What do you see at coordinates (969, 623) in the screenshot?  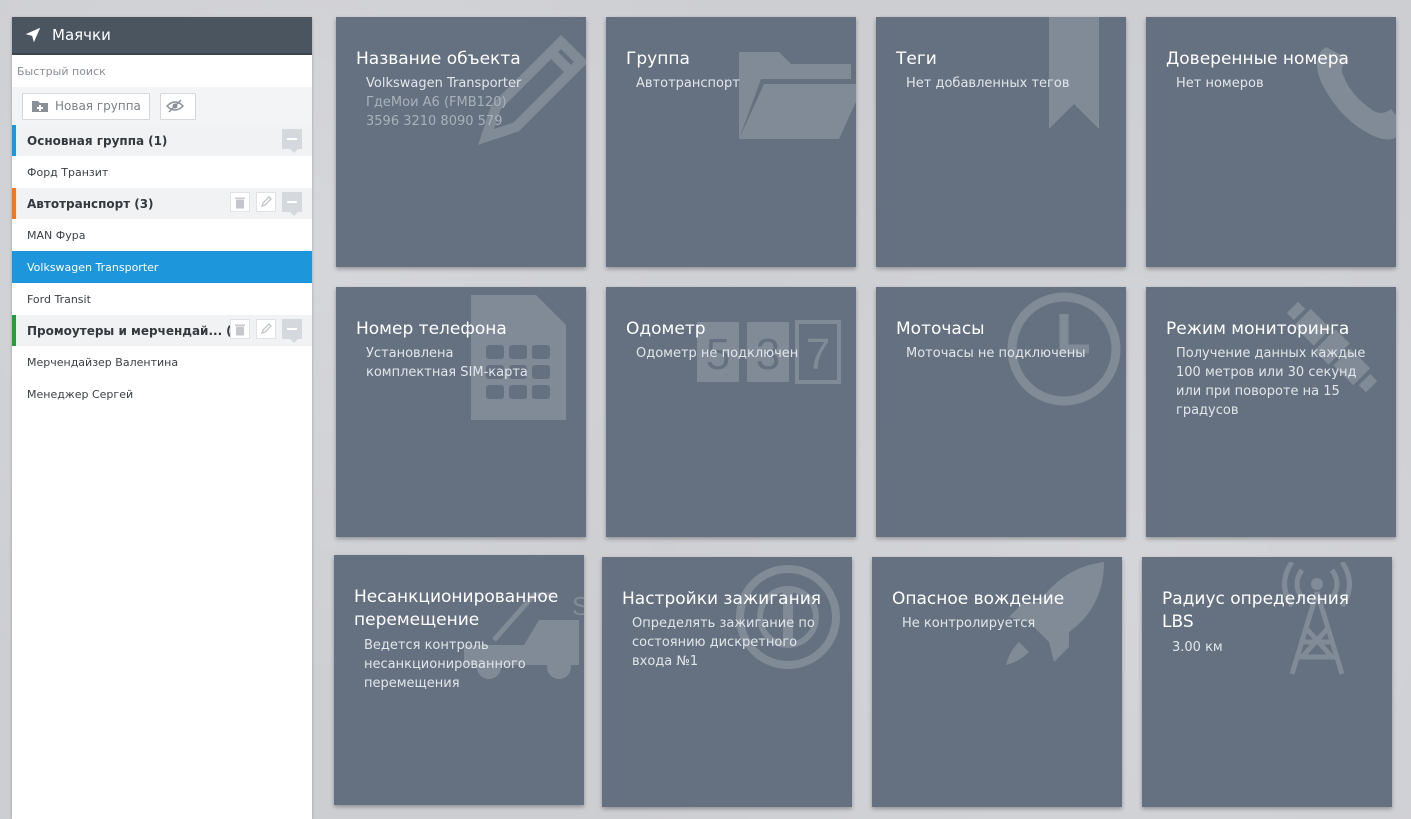 I see `dangerous-driving-value: Не контролируется` at bounding box center [969, 623].